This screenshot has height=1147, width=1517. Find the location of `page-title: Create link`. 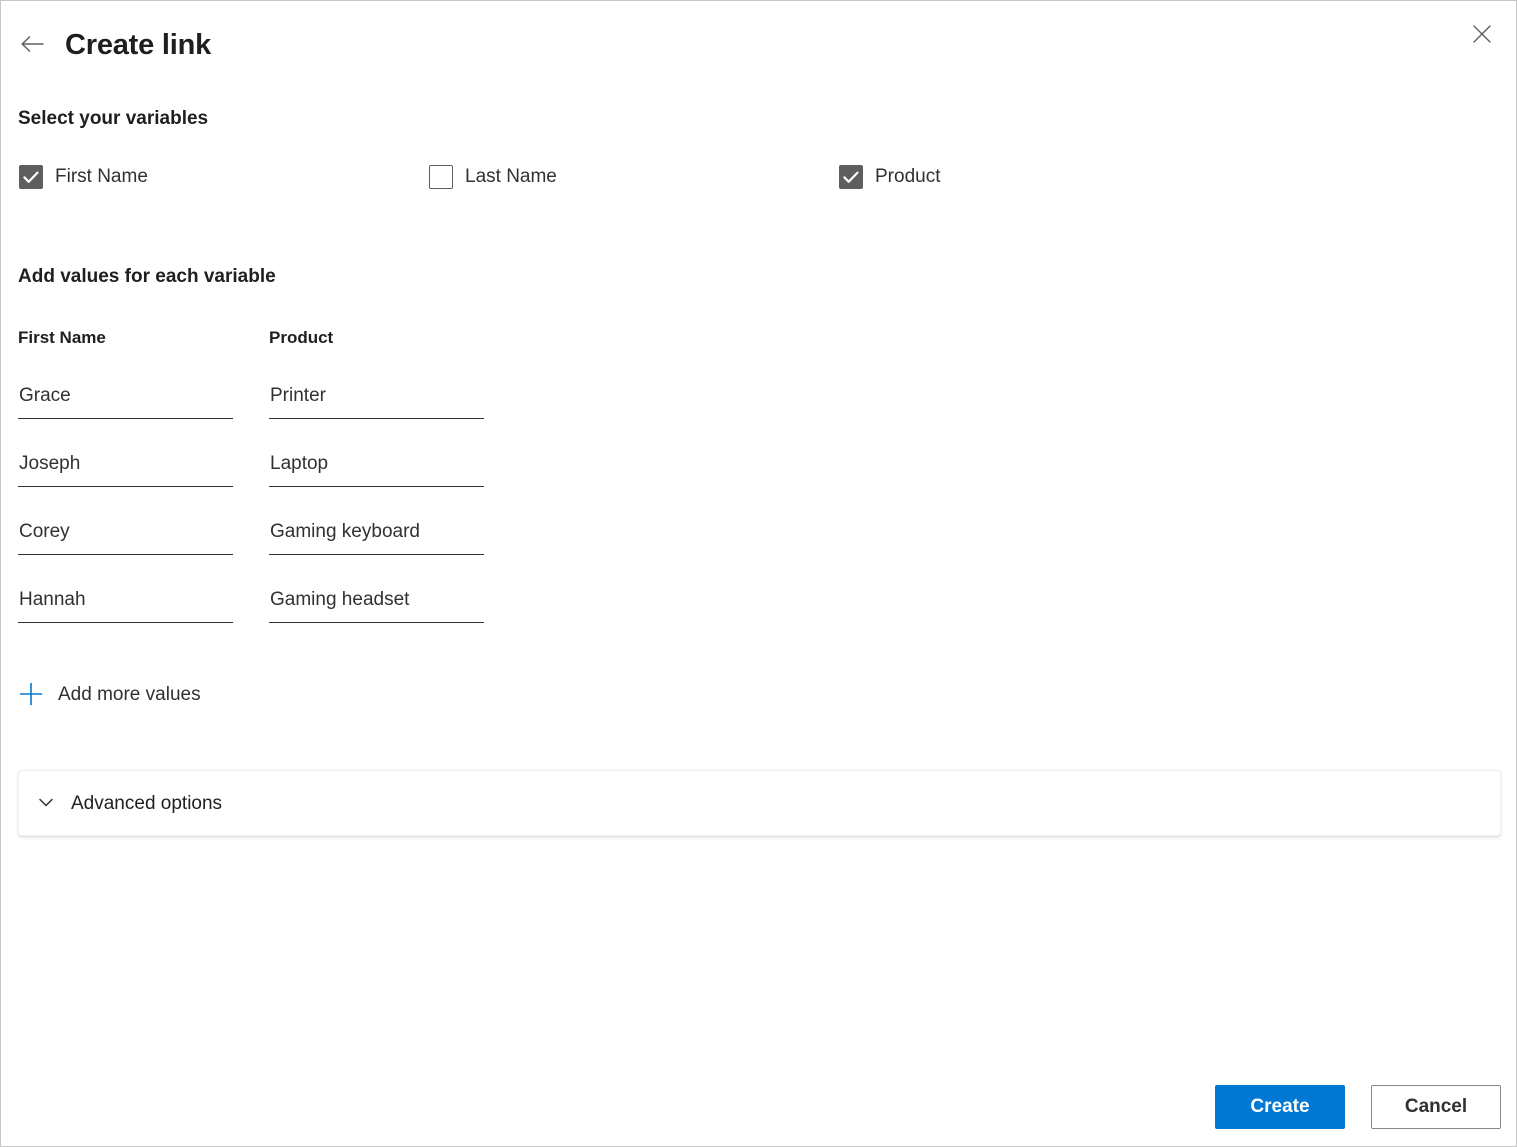

page-title: Create link is located at coordinates (138, 45).